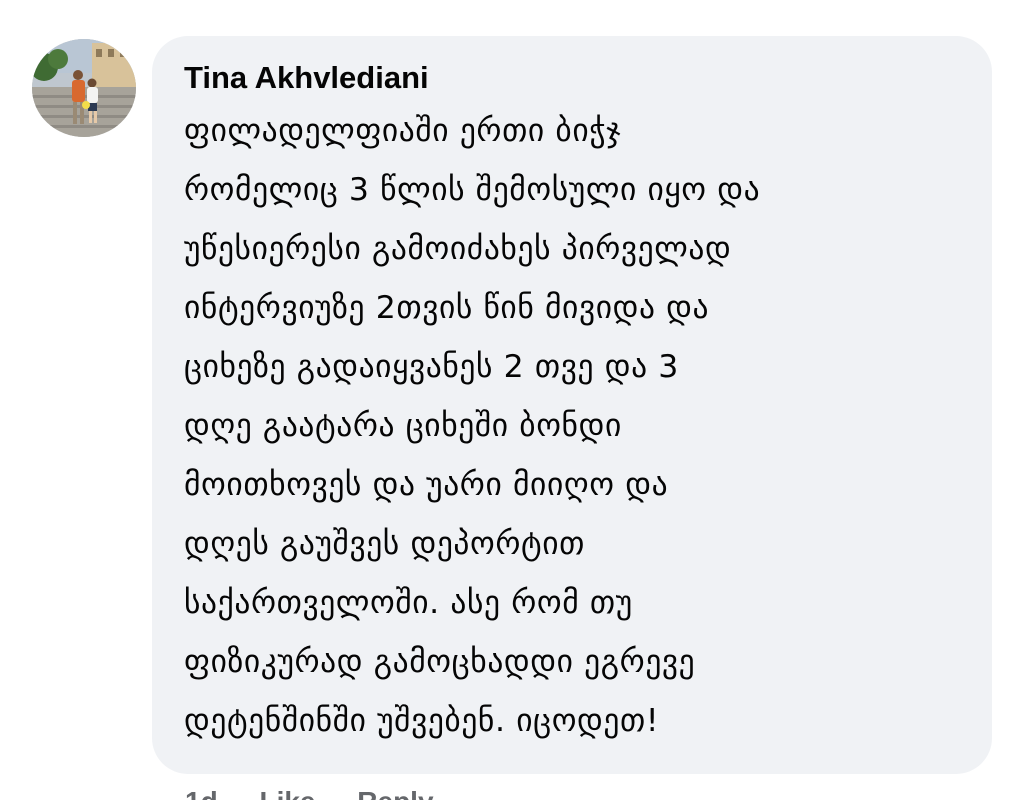 This screenshot has width=1024, height=800. I want to click on comment-text-line: მოითხოვეს და უარი მიიღო და, so click(426, 485).